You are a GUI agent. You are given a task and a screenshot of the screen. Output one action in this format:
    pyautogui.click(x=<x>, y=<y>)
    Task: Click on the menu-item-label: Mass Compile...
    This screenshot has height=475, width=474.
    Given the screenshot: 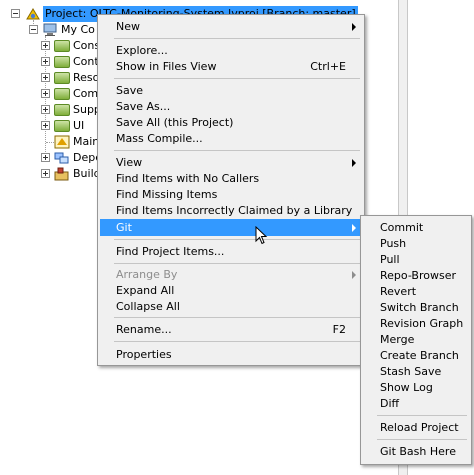 What is the action you would take?
    pyautogui.click(x=159, y=138)
    